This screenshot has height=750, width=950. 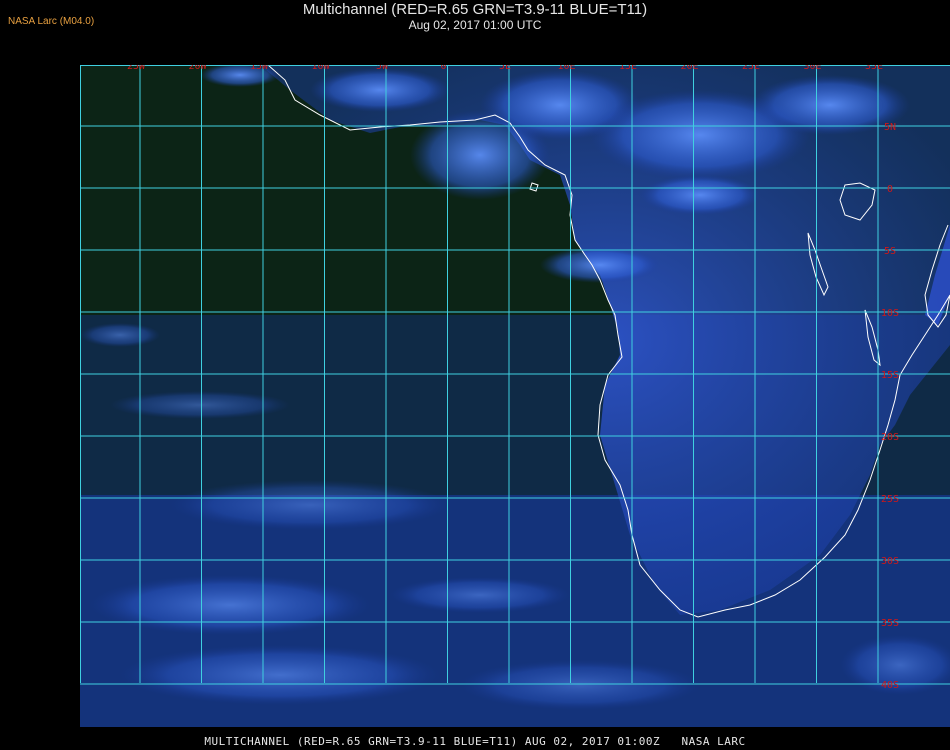 What do you see at coordinates (890, 499) in the screenshot?
I see `latitude-label: 25S` at bounding box center [890, 499].